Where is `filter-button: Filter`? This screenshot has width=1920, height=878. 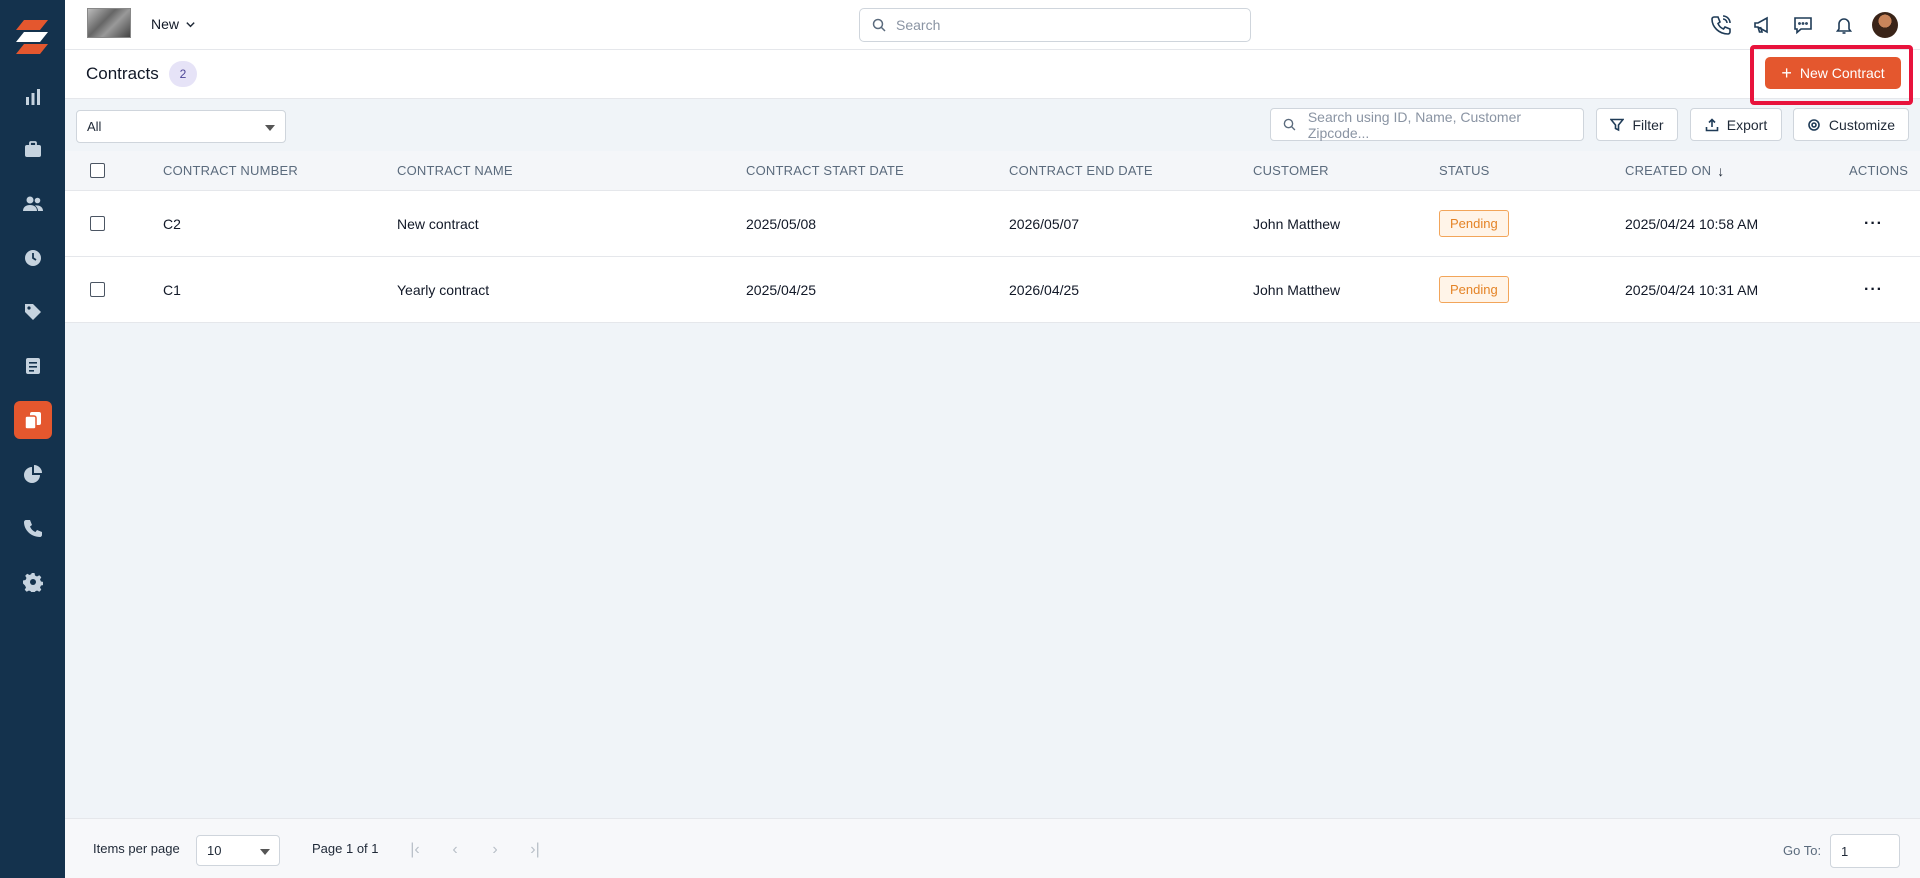
filter-button: Filter is located at coordinates (1637, 124).